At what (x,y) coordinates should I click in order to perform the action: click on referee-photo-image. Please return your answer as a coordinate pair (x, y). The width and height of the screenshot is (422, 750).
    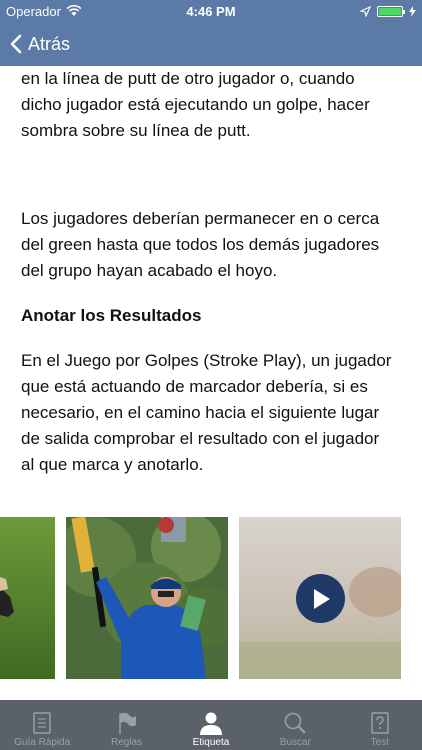
    Looking at the image, I should click on (147, 598).